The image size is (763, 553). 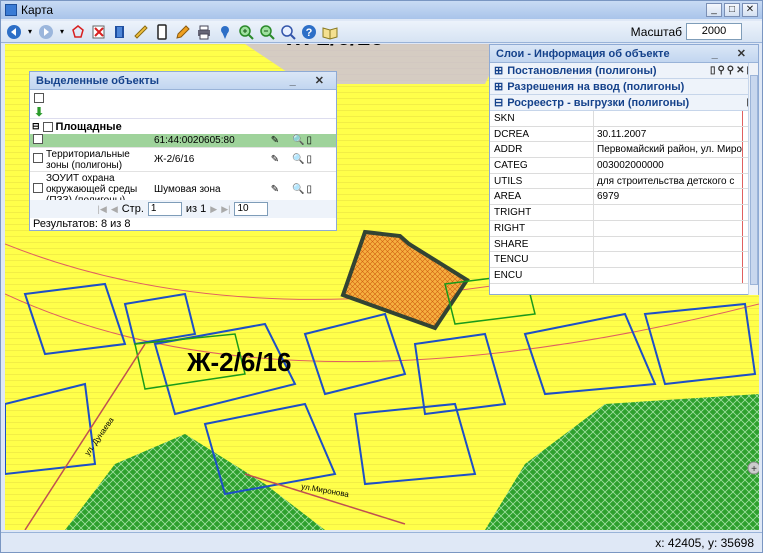 I want to click on group-checkbox, so click(x=47, y=126).